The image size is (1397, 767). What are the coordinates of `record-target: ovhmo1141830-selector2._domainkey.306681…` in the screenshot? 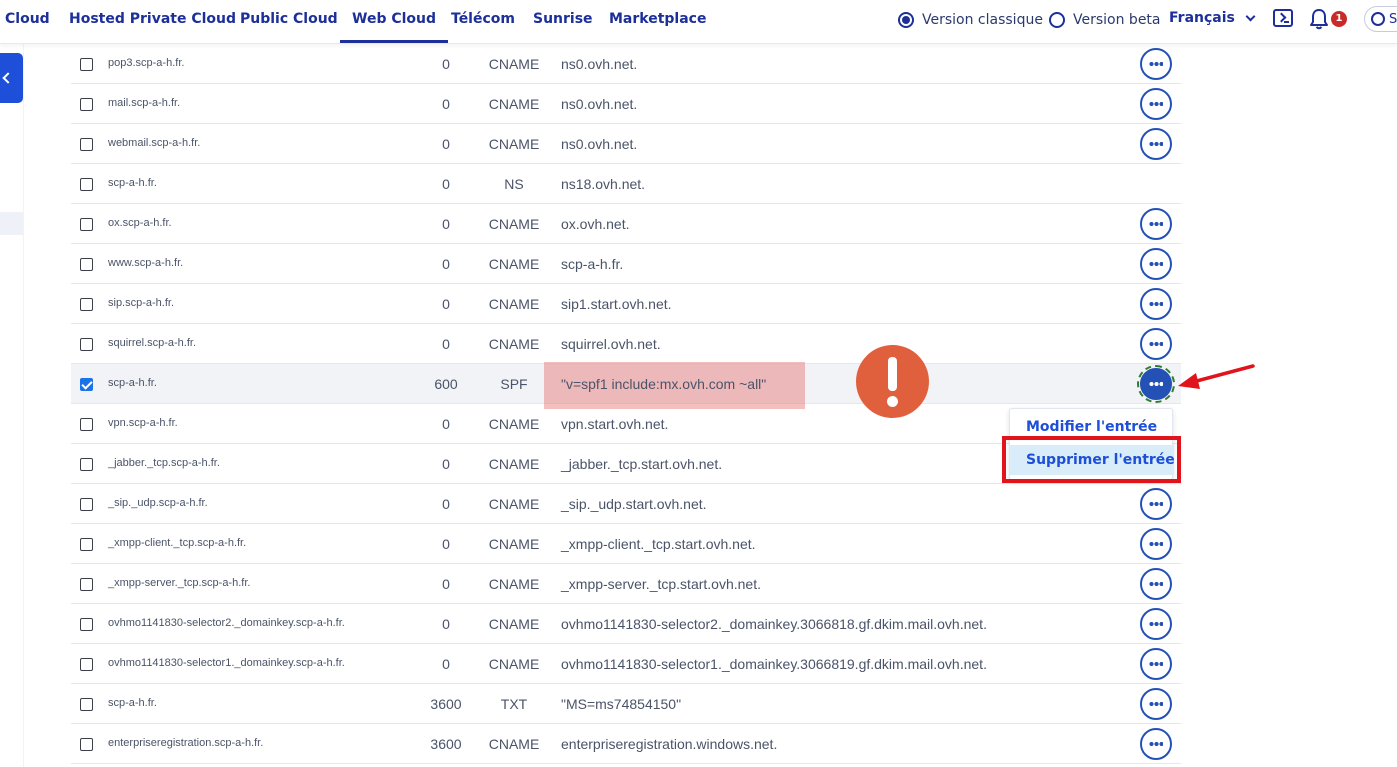 It's located at (774, 624).